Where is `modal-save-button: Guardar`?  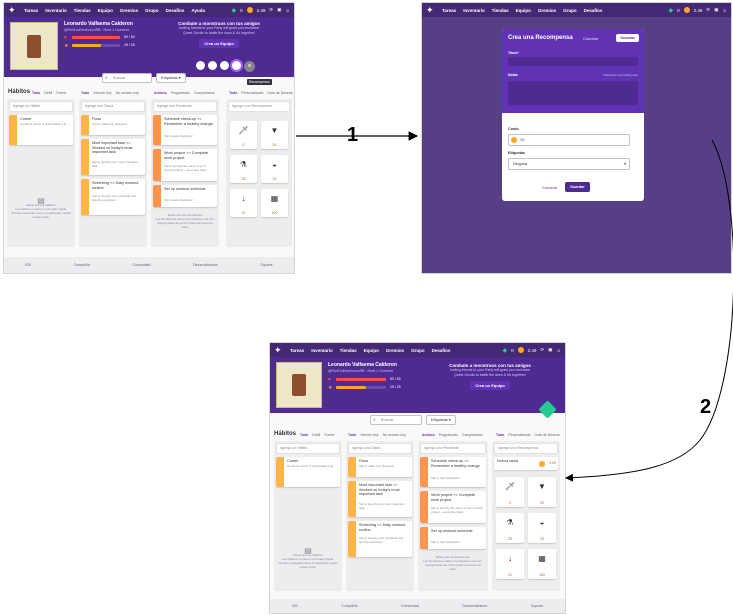
modal-save-button: Guardar is located at coordinates (627, 38).